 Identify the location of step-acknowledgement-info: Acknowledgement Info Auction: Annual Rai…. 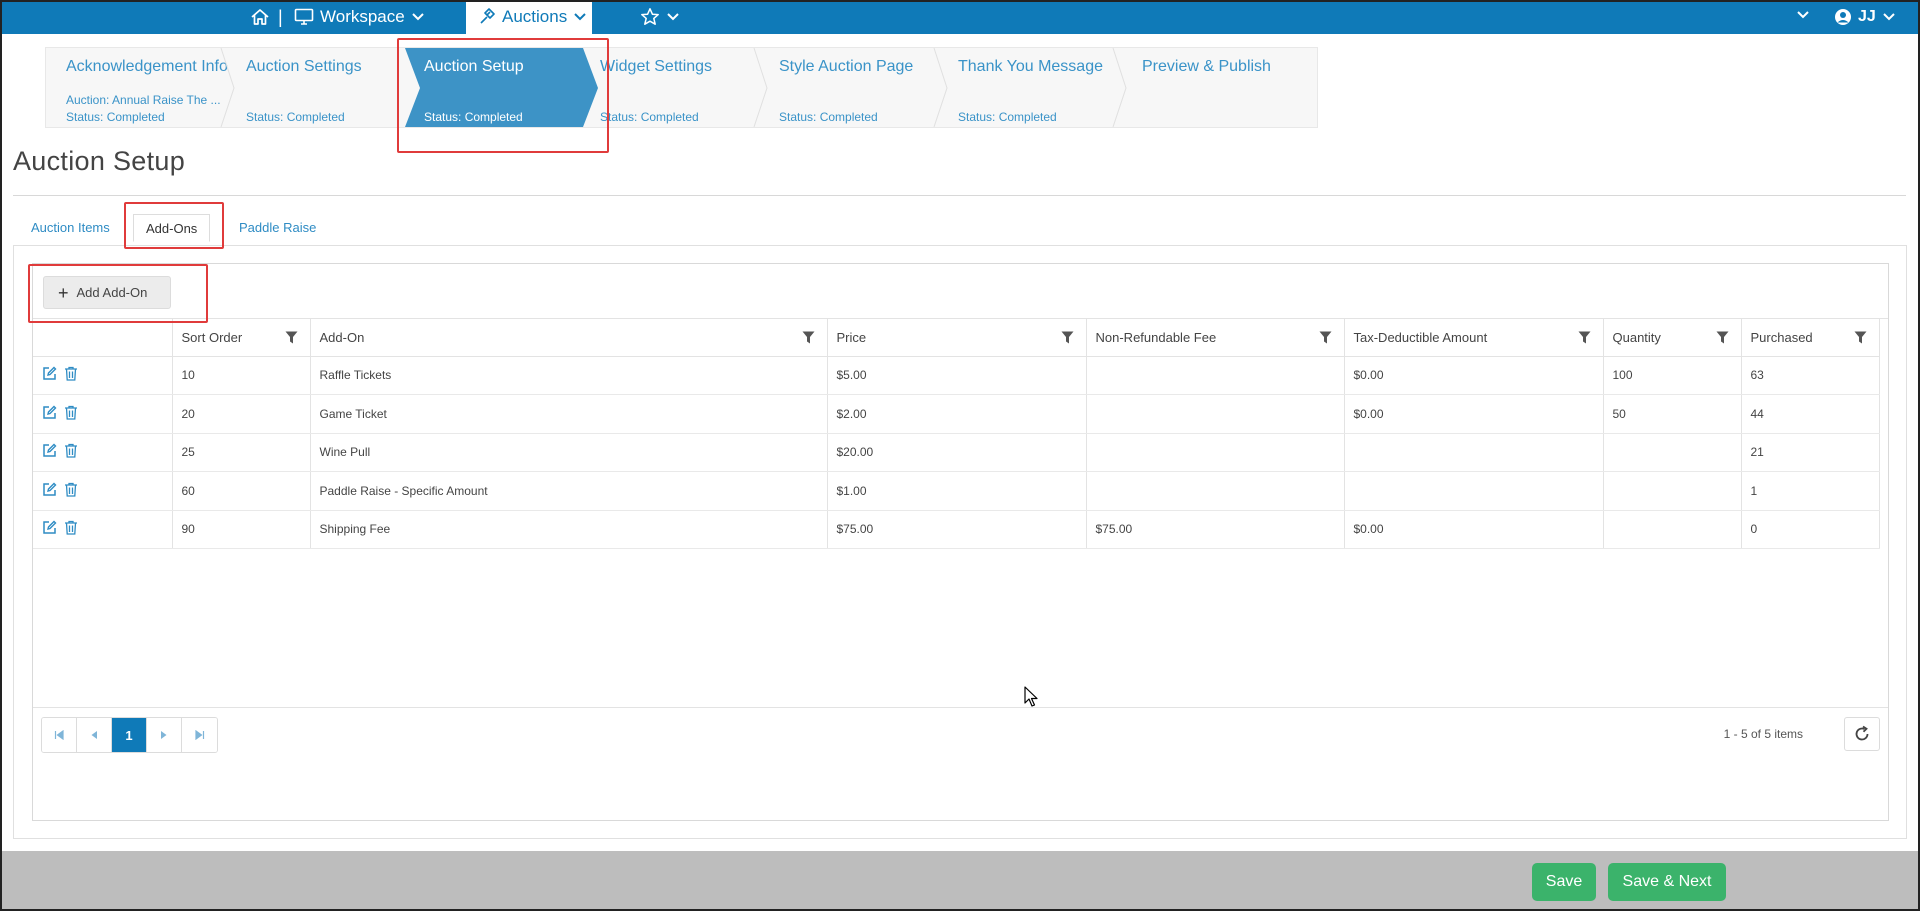
(140, 87).